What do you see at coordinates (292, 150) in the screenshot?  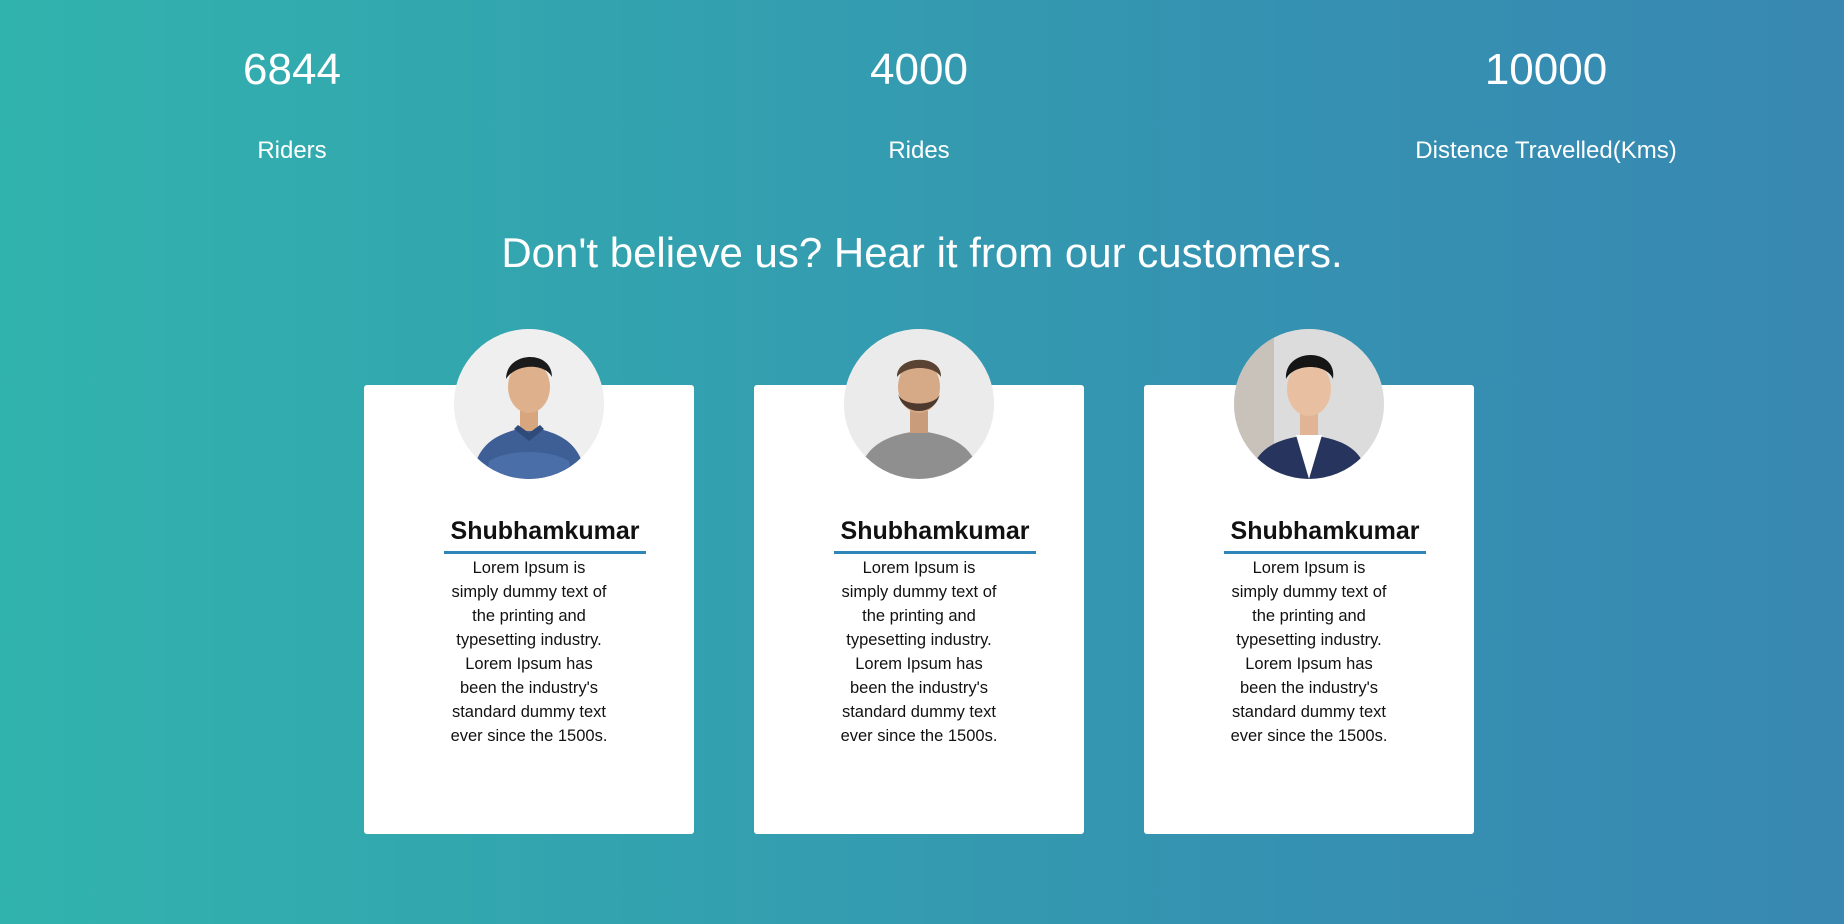 I see `stat-label: Riders` at bounding box center [292, 150].